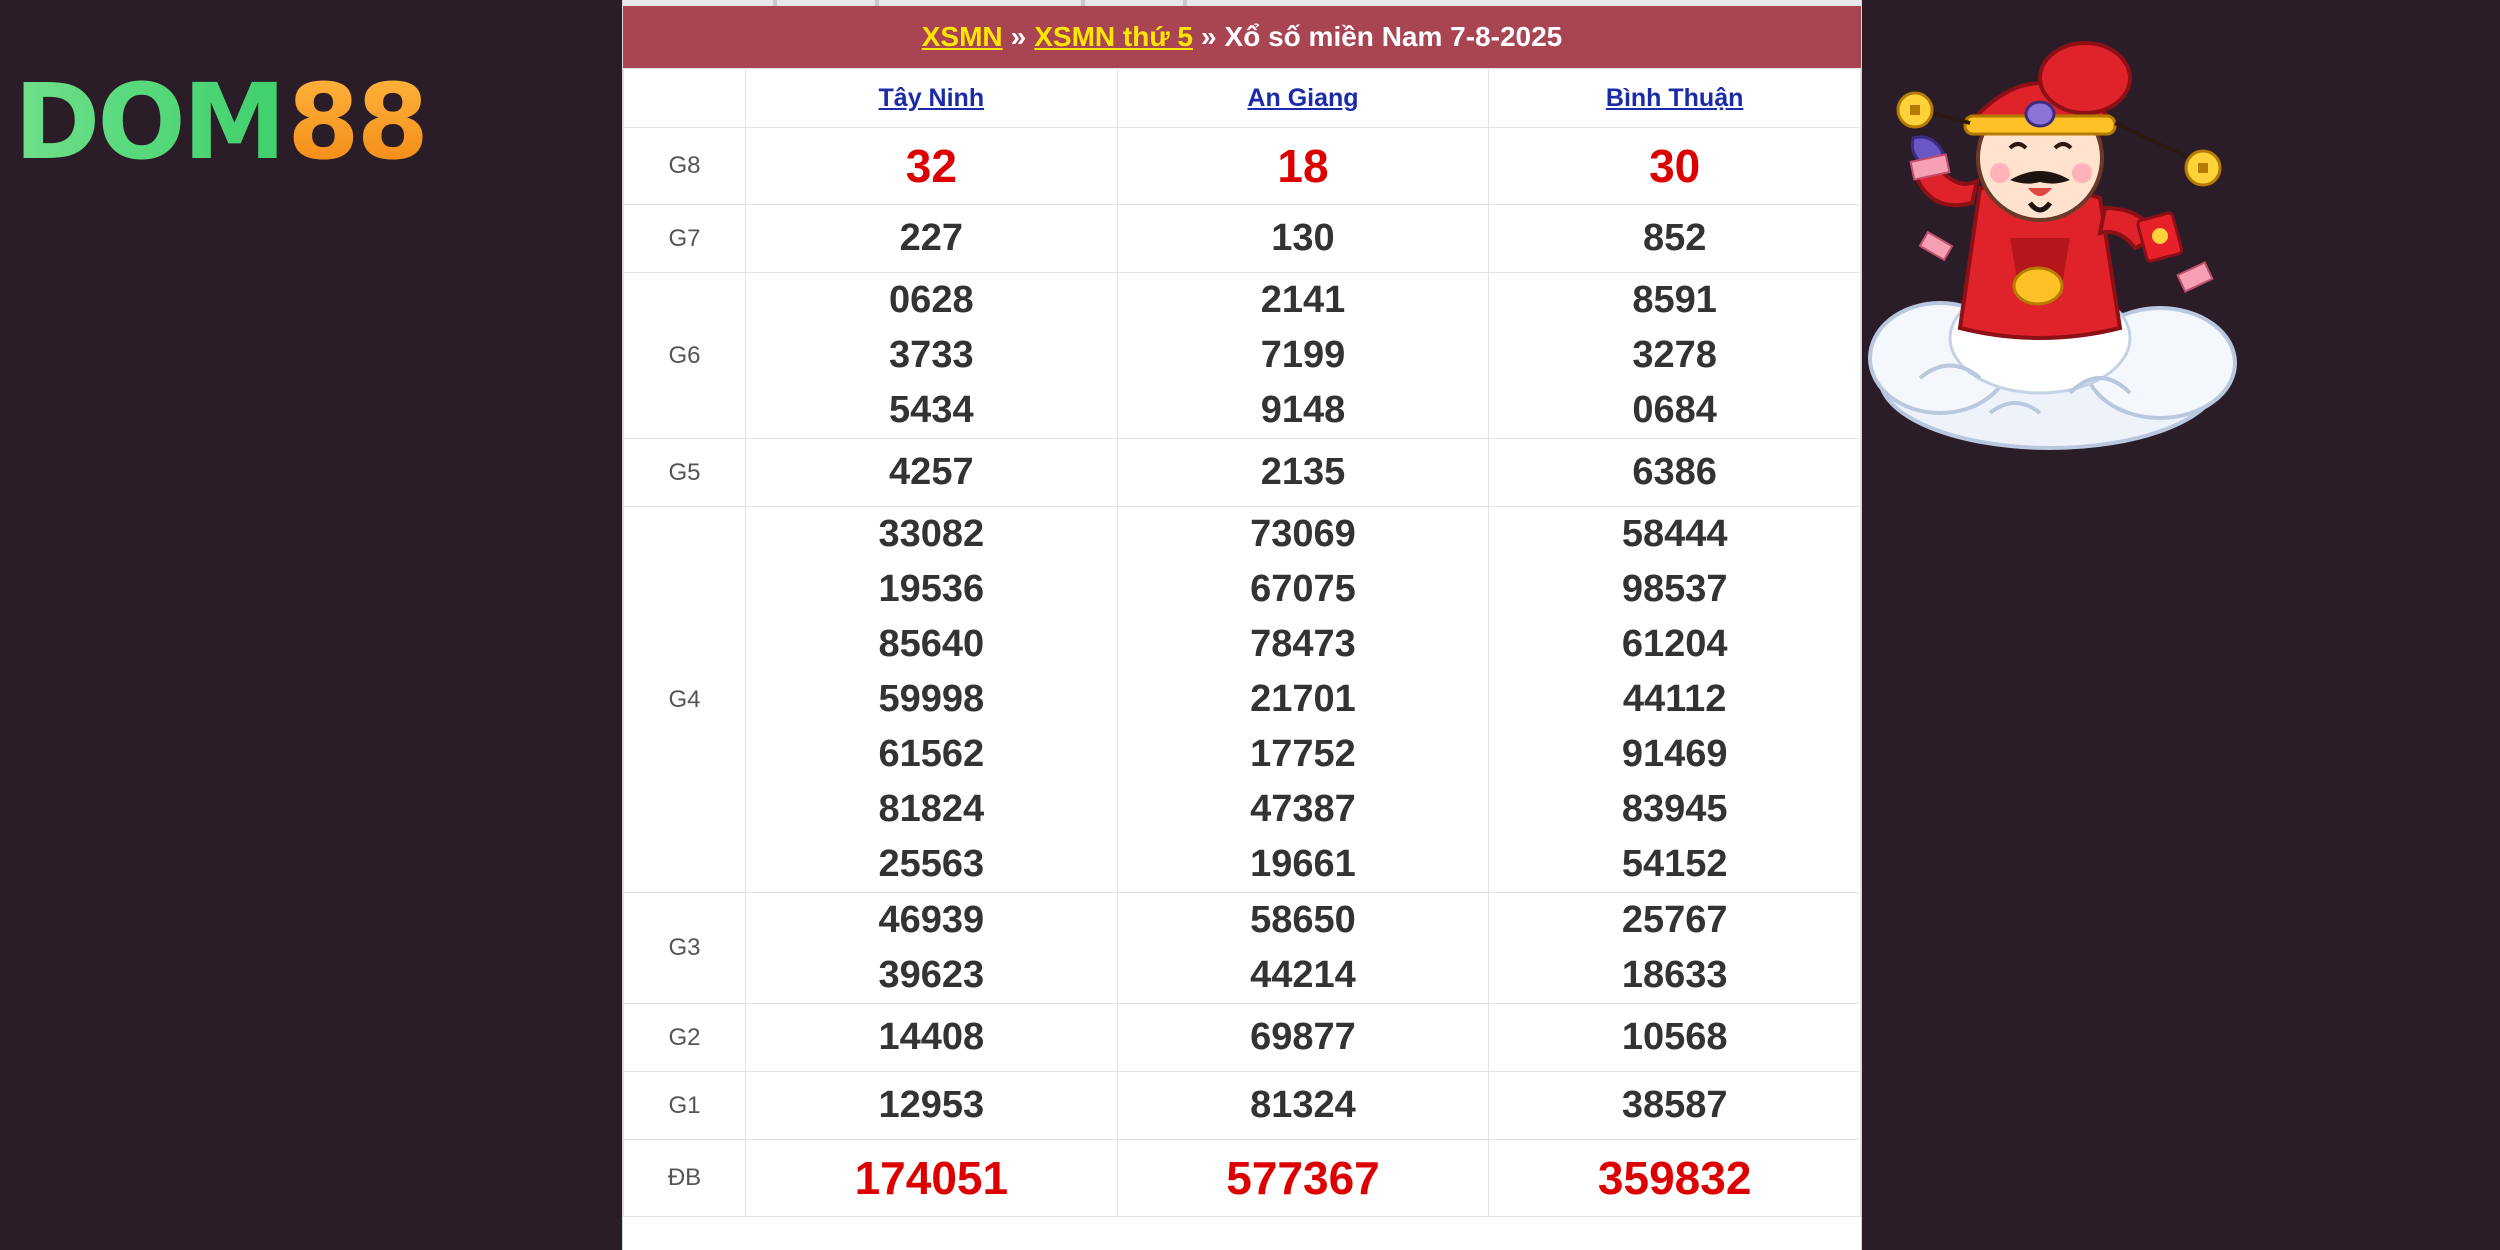 Image resolution: width=2500 pixels, height=1250 pixels. I want to click on prize-cell: 32, so click(931, 166).